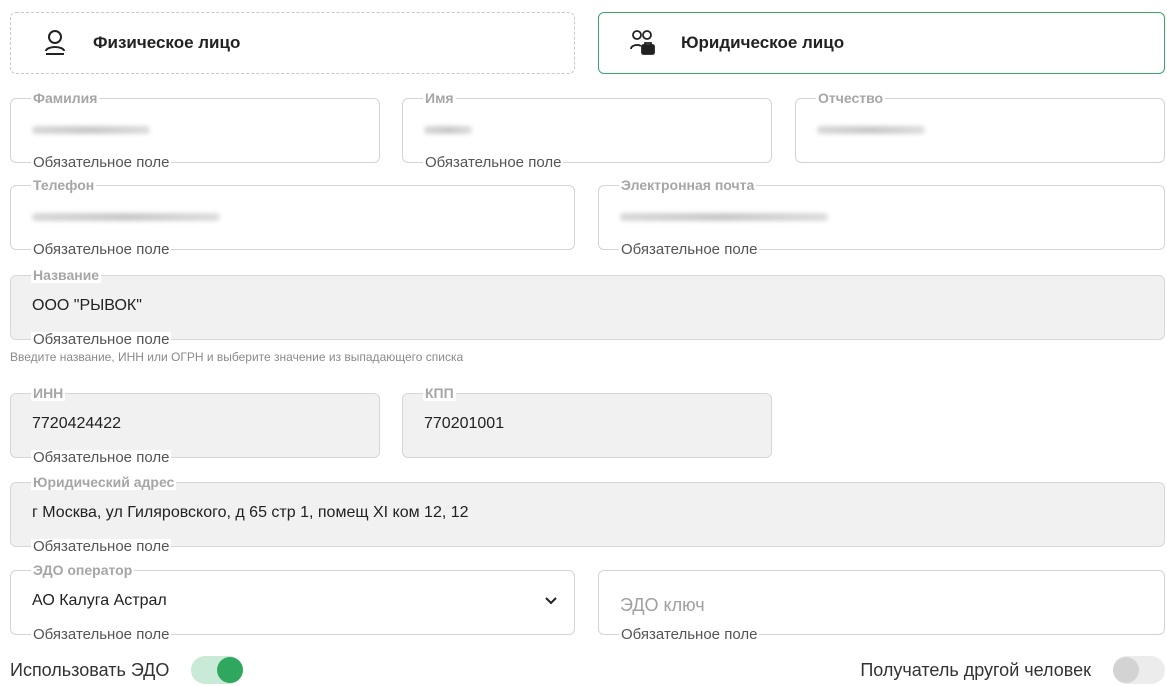 The width and height of the screenshot is (1167, 686). What do you see at coordinates (91, 130) in the screenshot?
I see `last-name-value-redacted` at bounding box center [91, 130].